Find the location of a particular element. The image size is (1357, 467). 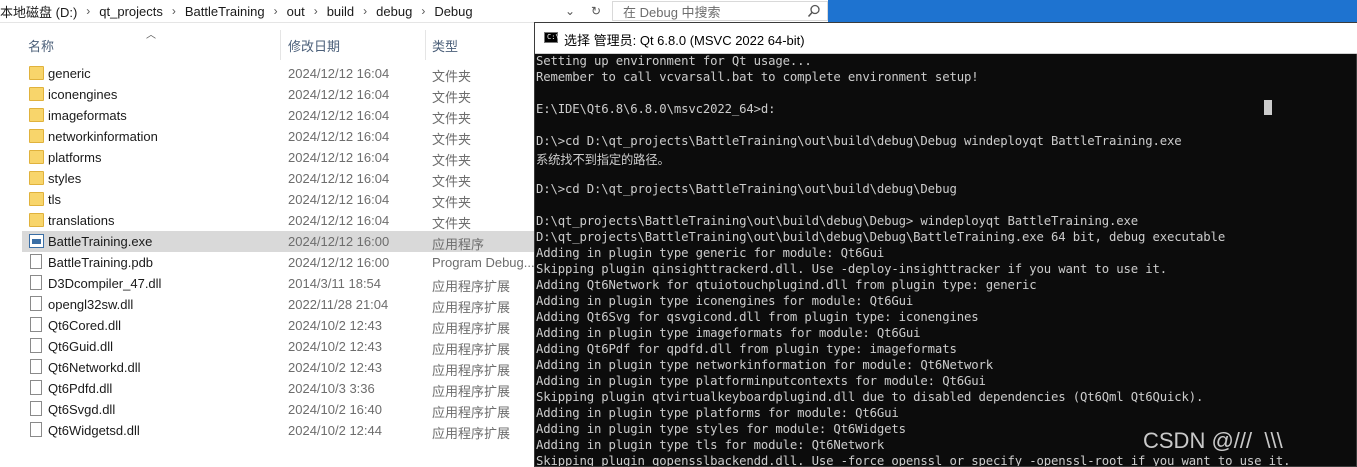

file-row: styles 2024/12/12 16:04 文件夹 is located at coordinates (281, 178).